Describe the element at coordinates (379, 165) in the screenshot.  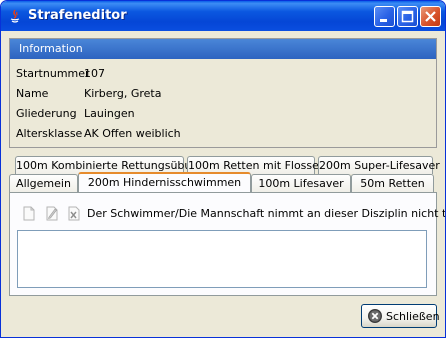
I see `tab-200m-super-lifesaver: 200m Super-Lifesaver` at that location.